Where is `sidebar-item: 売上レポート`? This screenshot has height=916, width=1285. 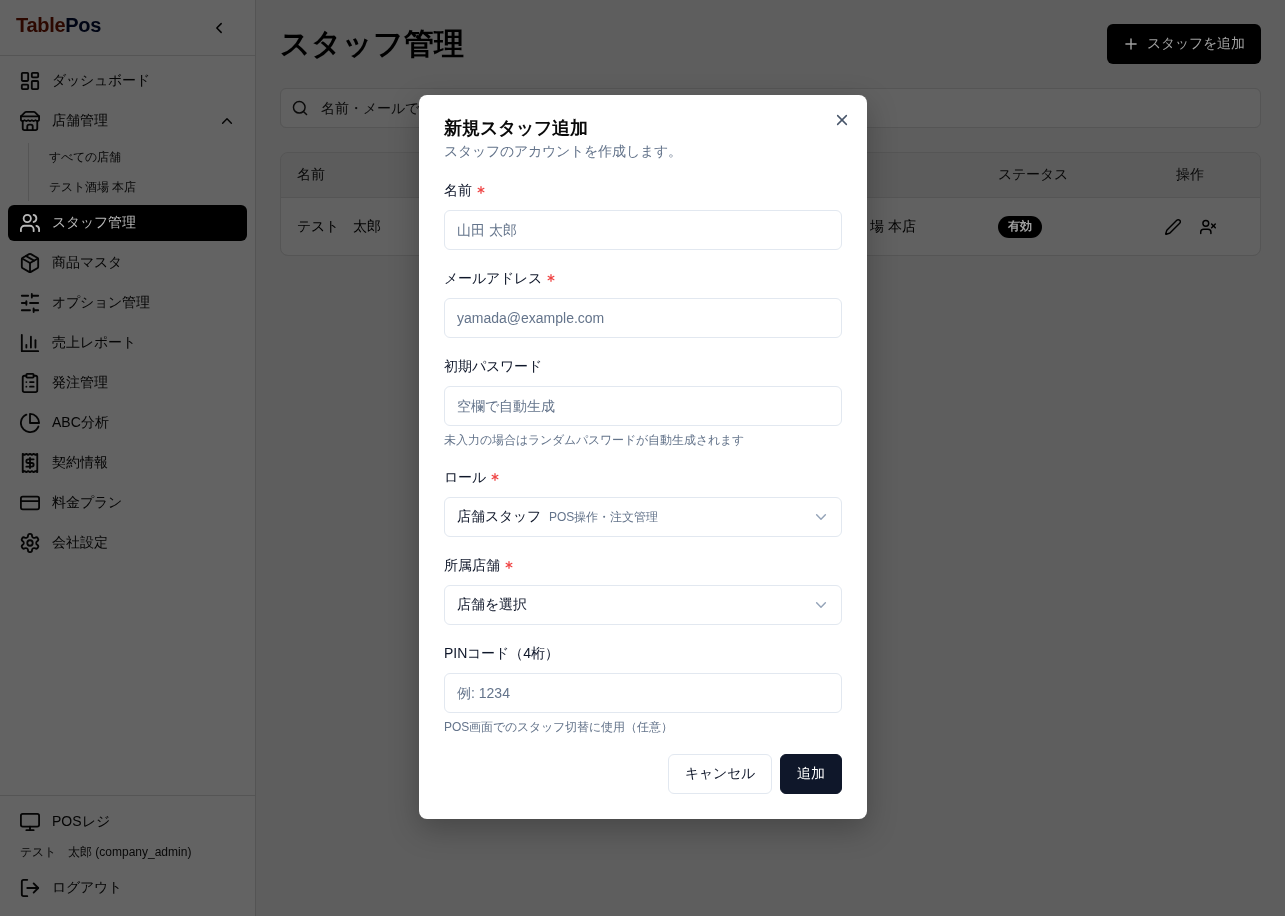 sidebar-item: 売上レポート is located at coordinates (127, 343).